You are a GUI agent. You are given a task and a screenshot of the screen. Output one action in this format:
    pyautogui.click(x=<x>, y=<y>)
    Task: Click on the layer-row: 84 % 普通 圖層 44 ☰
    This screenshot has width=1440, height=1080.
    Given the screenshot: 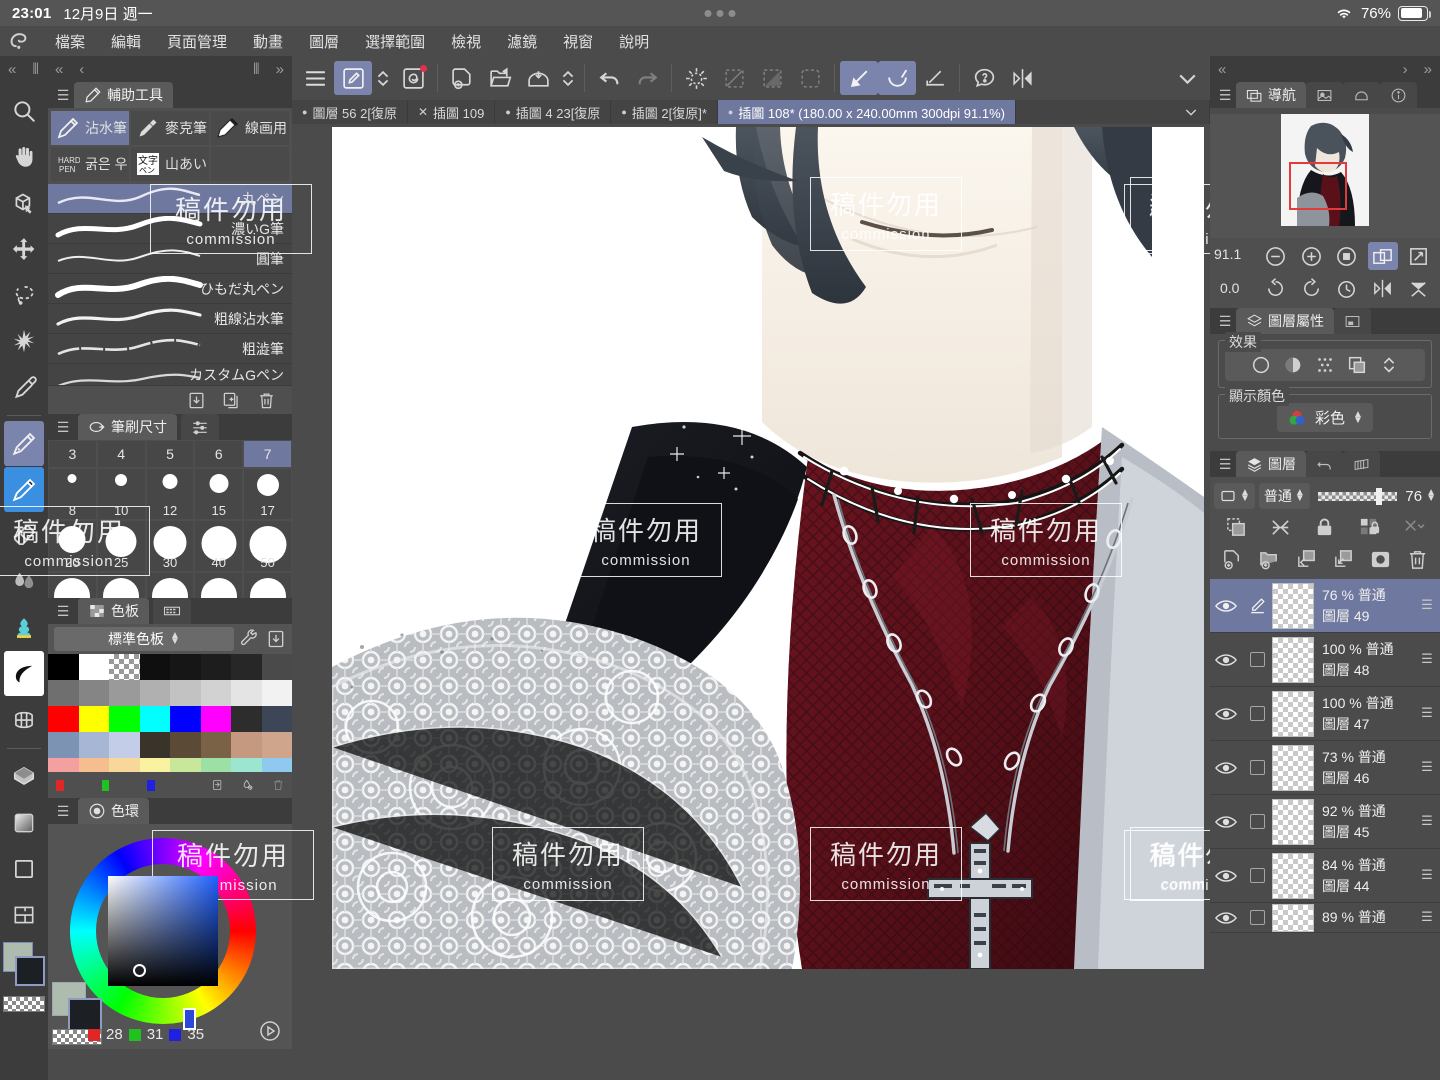 What is the action you would take?
    pyautogui.click(x=1325, y=876)
    